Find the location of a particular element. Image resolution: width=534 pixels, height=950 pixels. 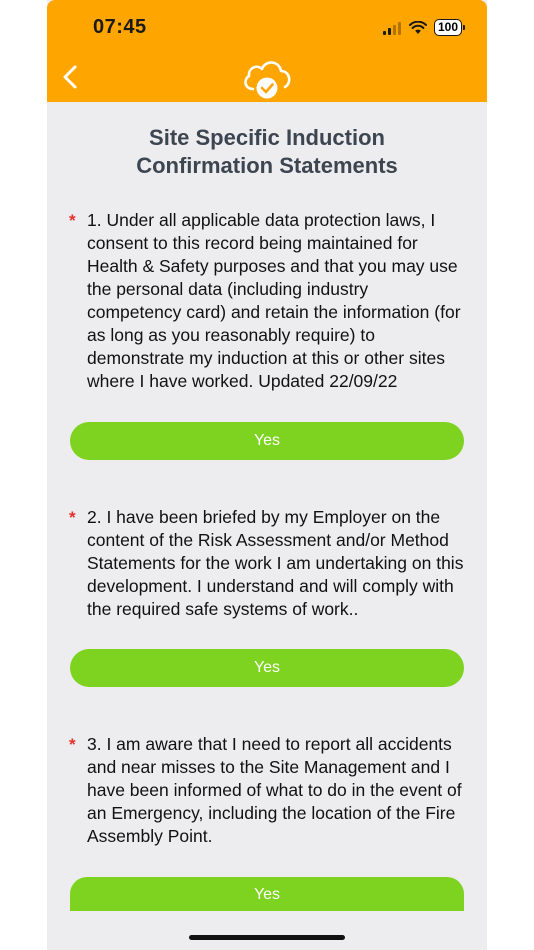

status-time: 07:45 is located at coordinates (120, 27).